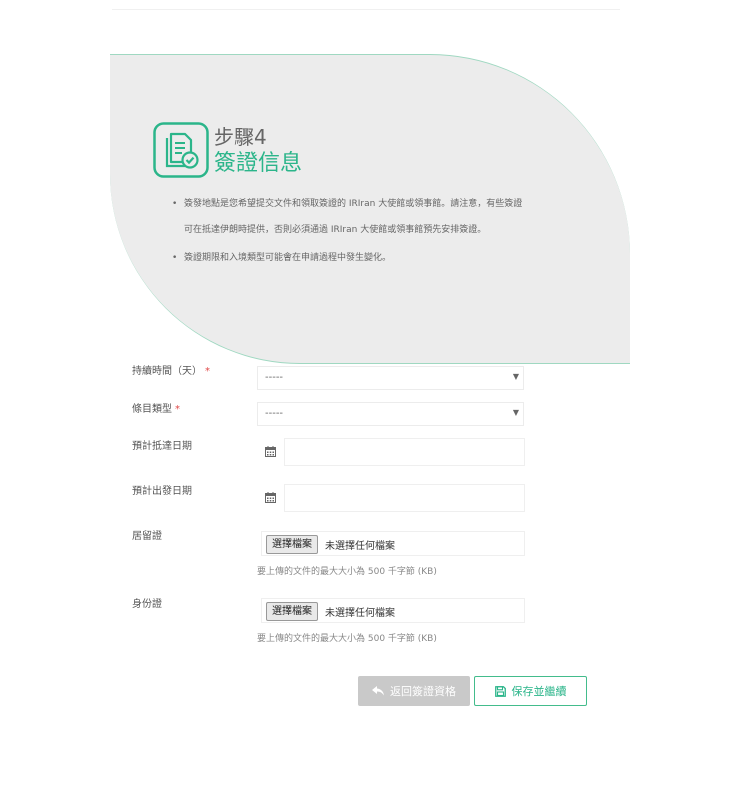 The width and height of the screenshot is (740, 797). What do you see at coordinates (162, 446) in the screenshot?
I see `arrival-date-label: 預計抵達日期` at bounding box center [162, 446].